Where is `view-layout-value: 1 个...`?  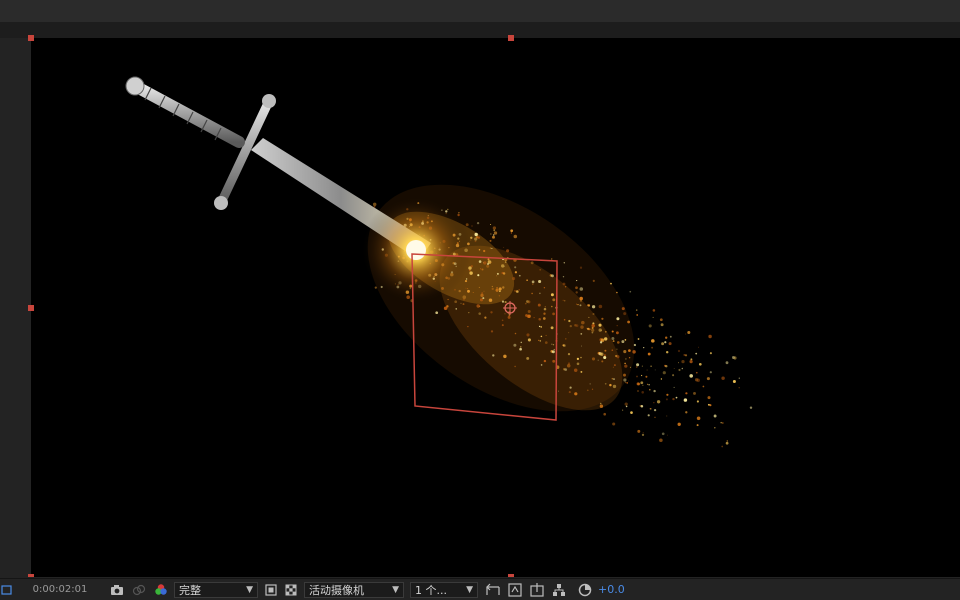 view-layout-value: 1 个... is located at coordinates (431, 590).